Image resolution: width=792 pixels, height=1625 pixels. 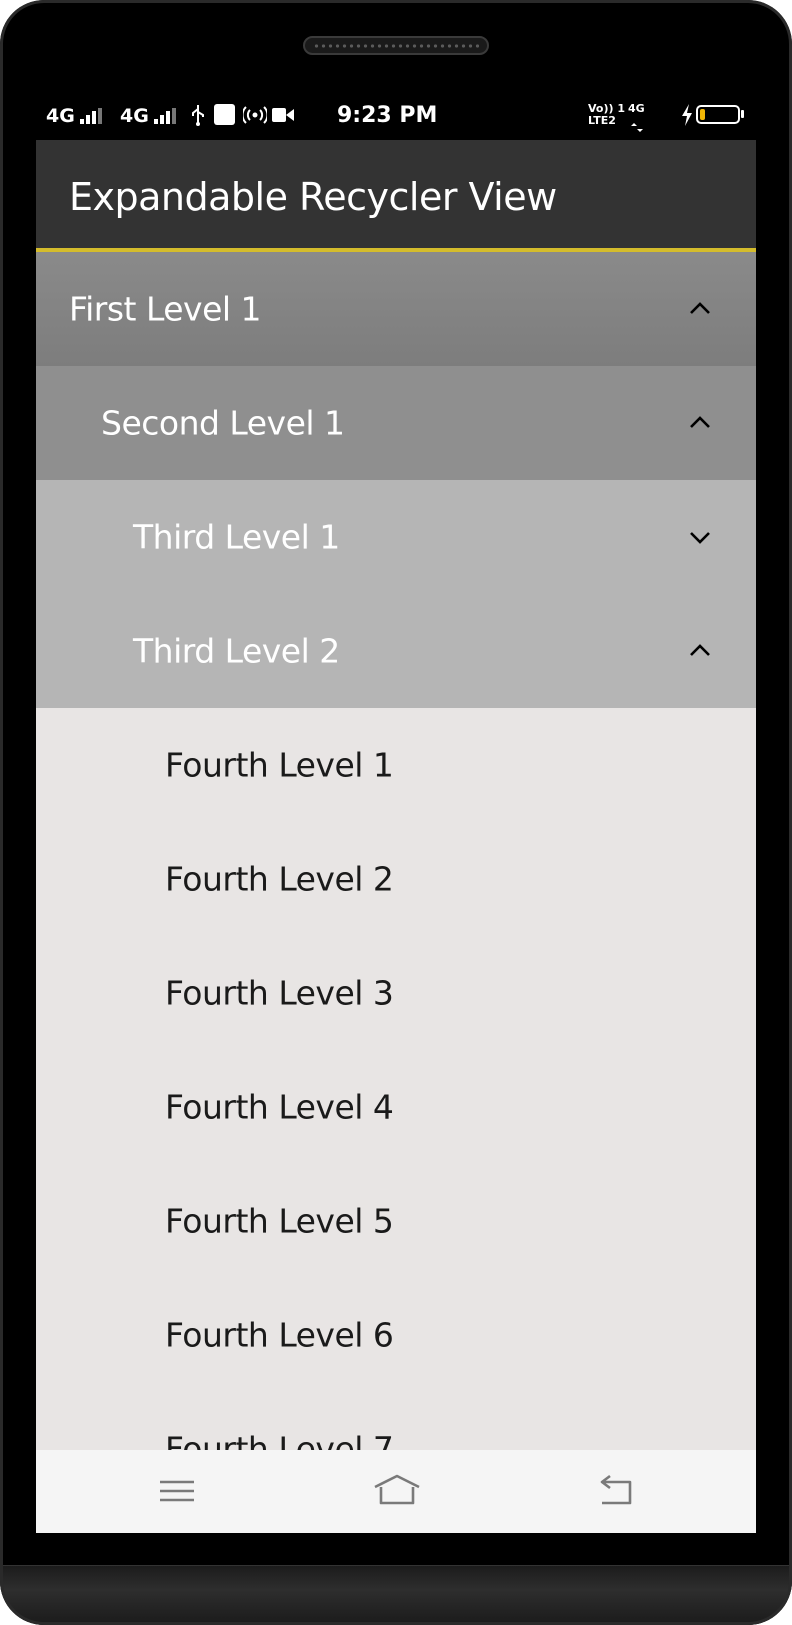 I want to click on sim2-network-label: 4G, so click(x=134, y=116).